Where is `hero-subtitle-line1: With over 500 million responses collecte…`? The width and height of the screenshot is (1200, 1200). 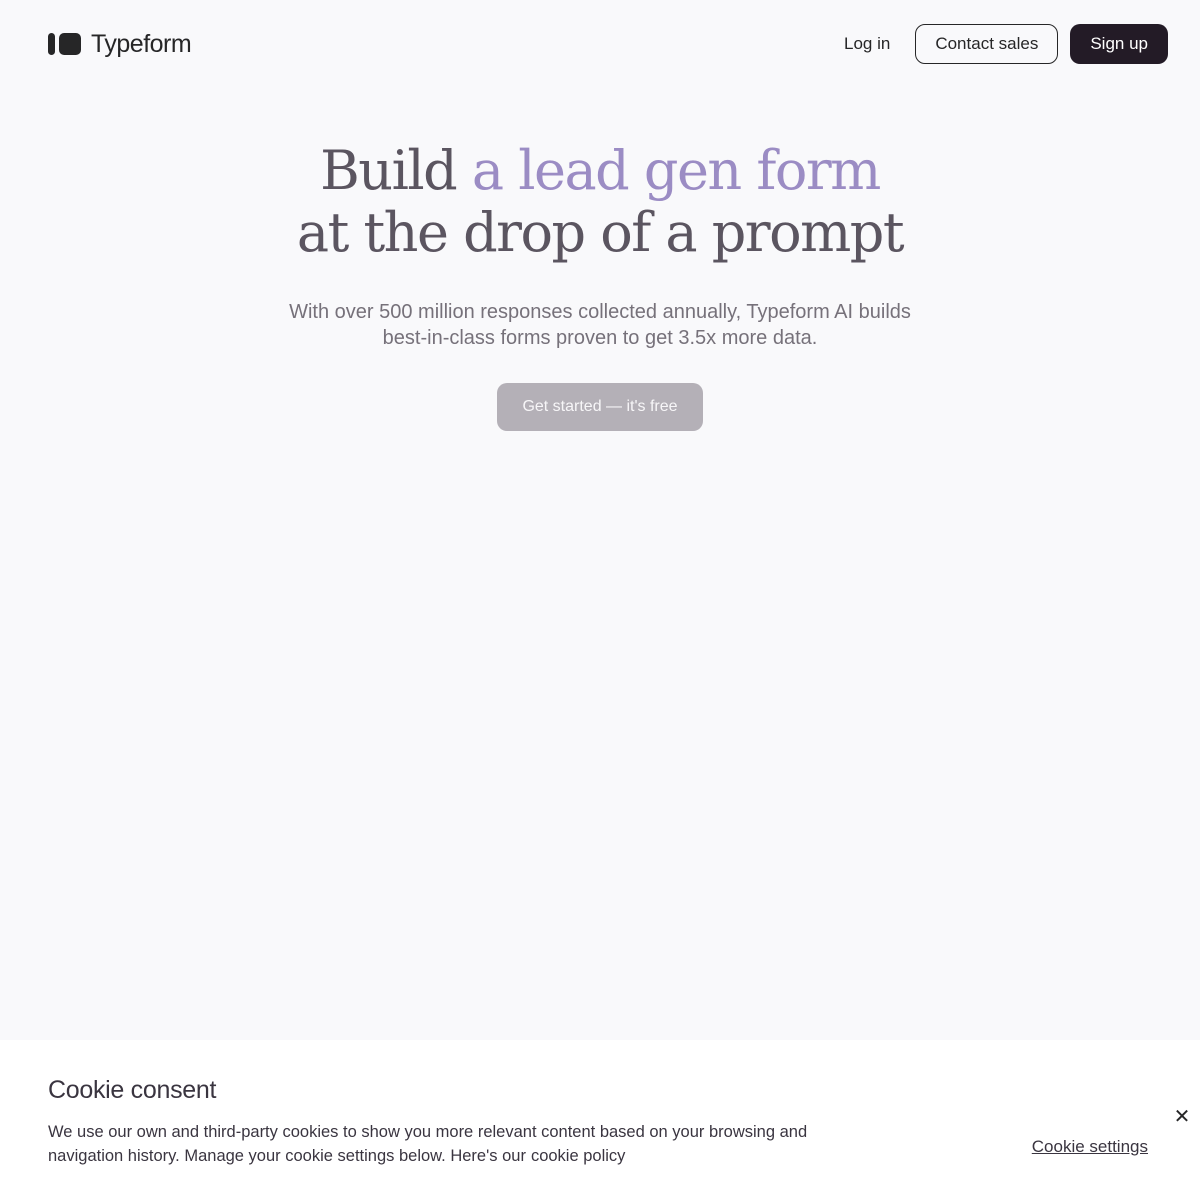 hero-subtitle-line1: With over 500 million responses collecte… is located at coordinates (600, 312).